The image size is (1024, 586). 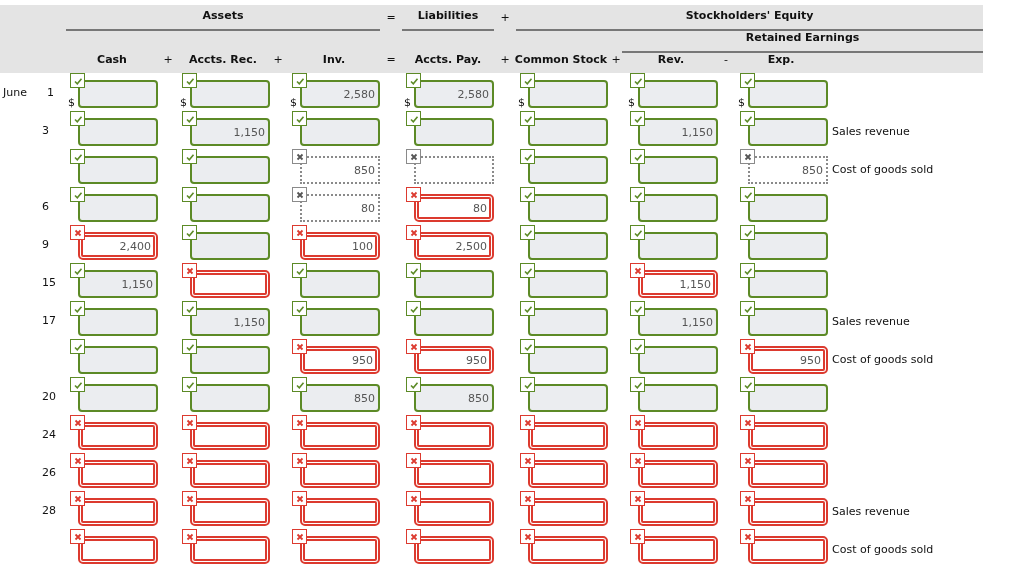 What do you see at coordinates (454, 246) in the screenshot?
I see `answer-field: 2,500` at bounding box center [454, 246].